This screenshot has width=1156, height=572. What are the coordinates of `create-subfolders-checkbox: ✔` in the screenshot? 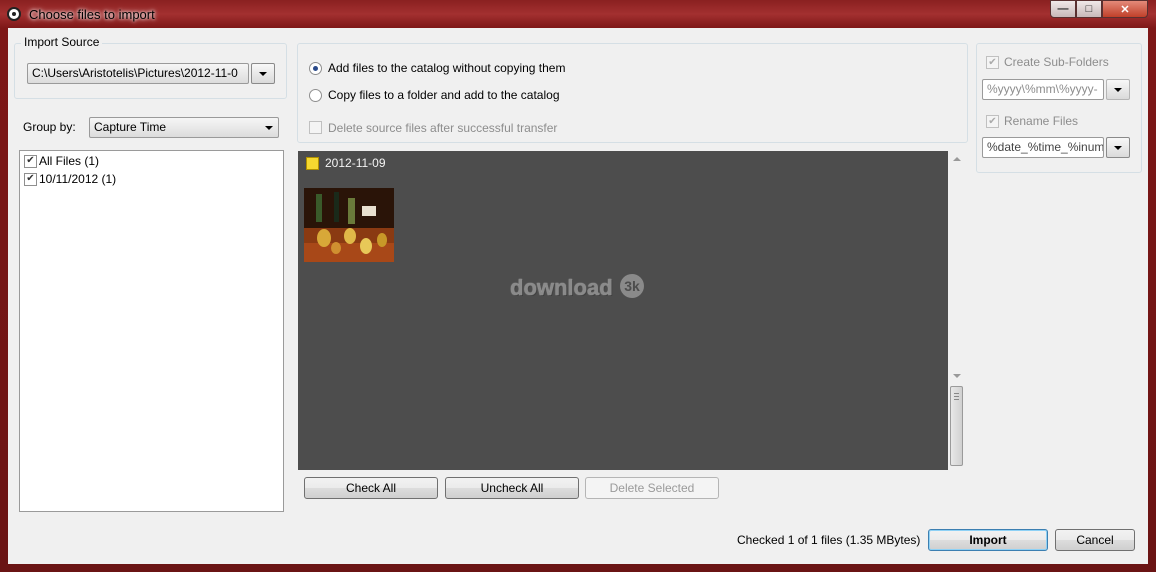 It's located at (992, 62).